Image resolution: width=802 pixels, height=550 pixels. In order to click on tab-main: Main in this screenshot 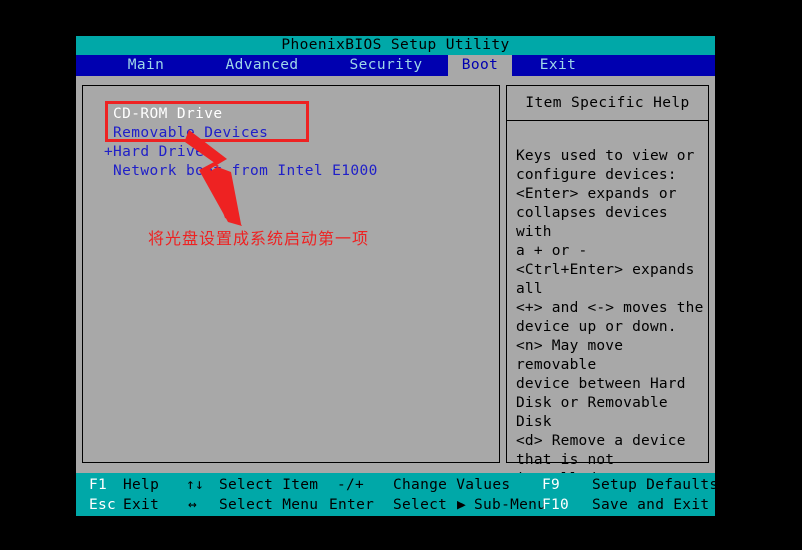, I will do `click(146, 65)`.